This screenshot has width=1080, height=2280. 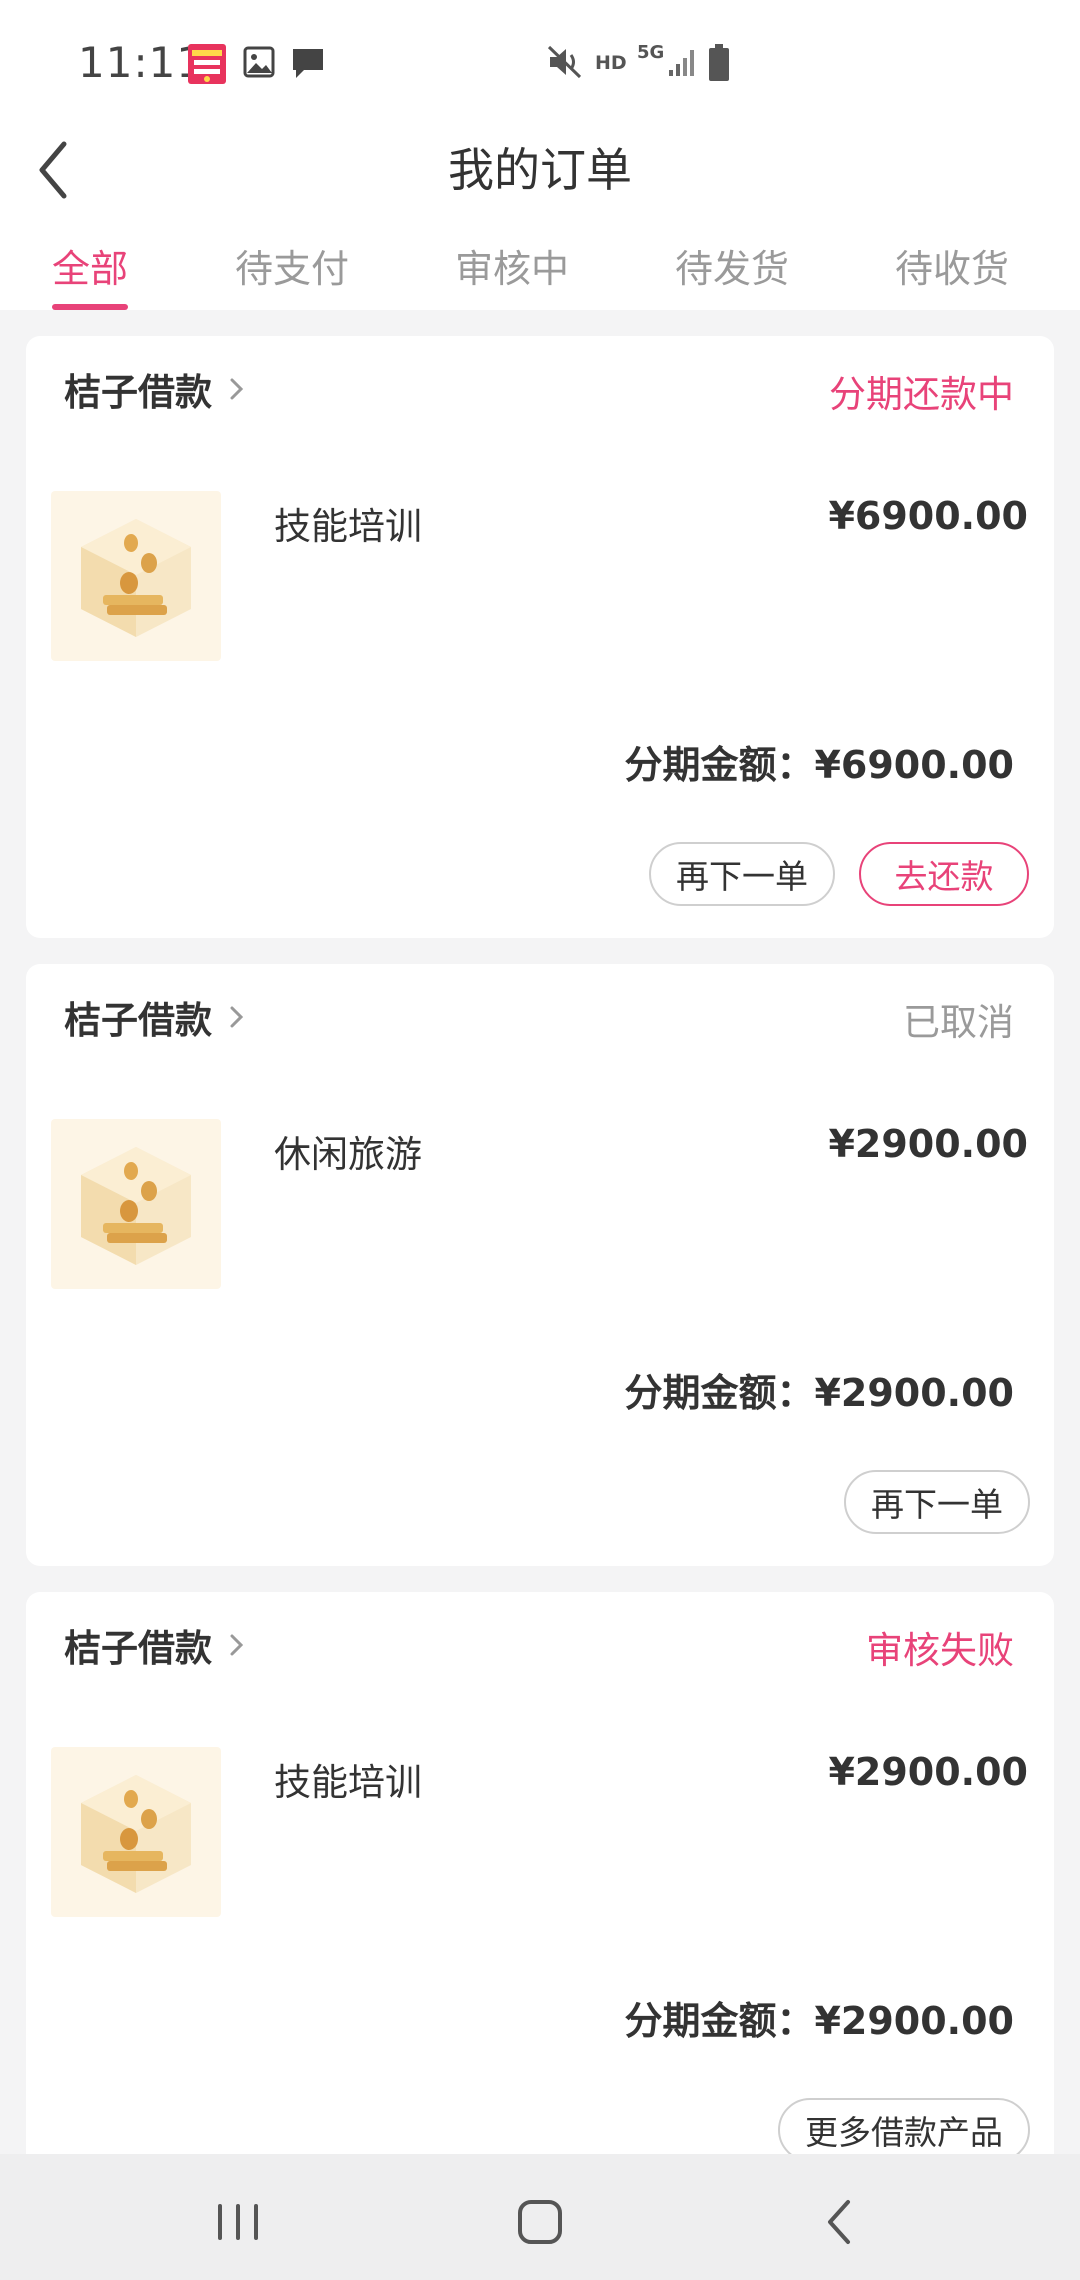 What do you see at coordinates (819, 765) in the screenshot?
I see `installment-amount: 分期金额：¥6900.00` at bounding box center [819, 765].